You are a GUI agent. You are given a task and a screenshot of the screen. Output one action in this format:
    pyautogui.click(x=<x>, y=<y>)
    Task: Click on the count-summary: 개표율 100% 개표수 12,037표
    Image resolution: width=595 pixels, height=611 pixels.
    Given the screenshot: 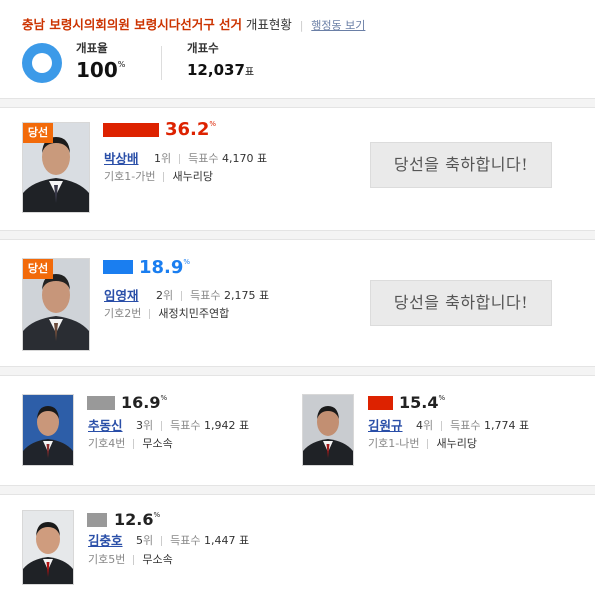 What is the action you would take?
    pyautogui.click(x=302, y=63)
    